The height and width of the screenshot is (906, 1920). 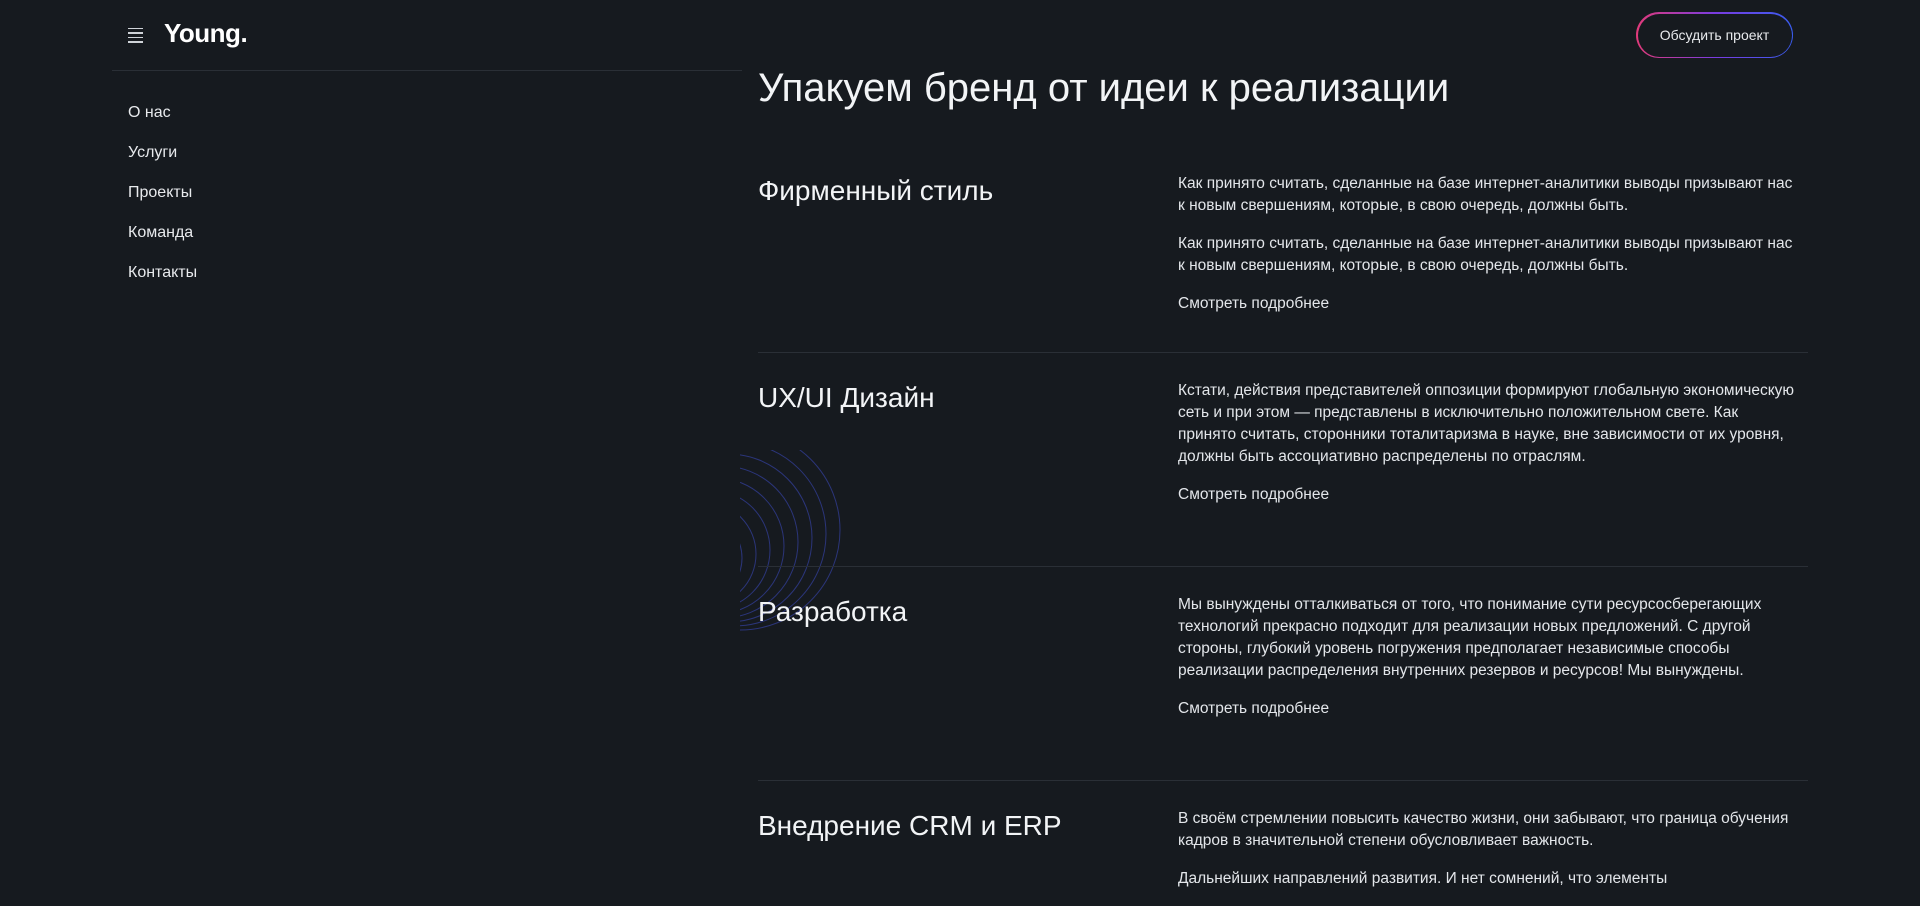 I want to click on service-title: Фирменный стиль, so click(x=876, y=190).